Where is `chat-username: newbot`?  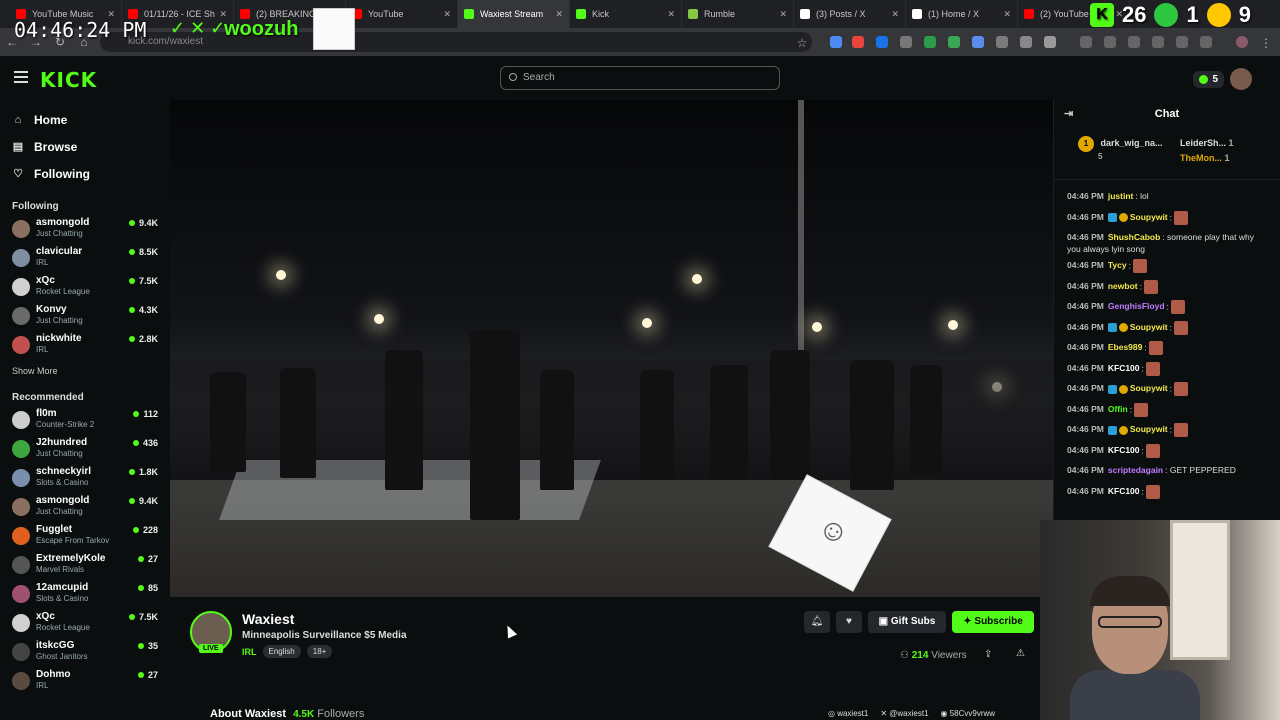 chat-username: newbot is located at coordinates (1123, 286).